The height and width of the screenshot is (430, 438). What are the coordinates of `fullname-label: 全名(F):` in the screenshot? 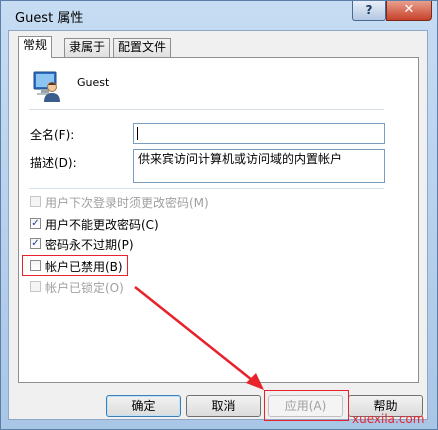 It's located at (52, 135).